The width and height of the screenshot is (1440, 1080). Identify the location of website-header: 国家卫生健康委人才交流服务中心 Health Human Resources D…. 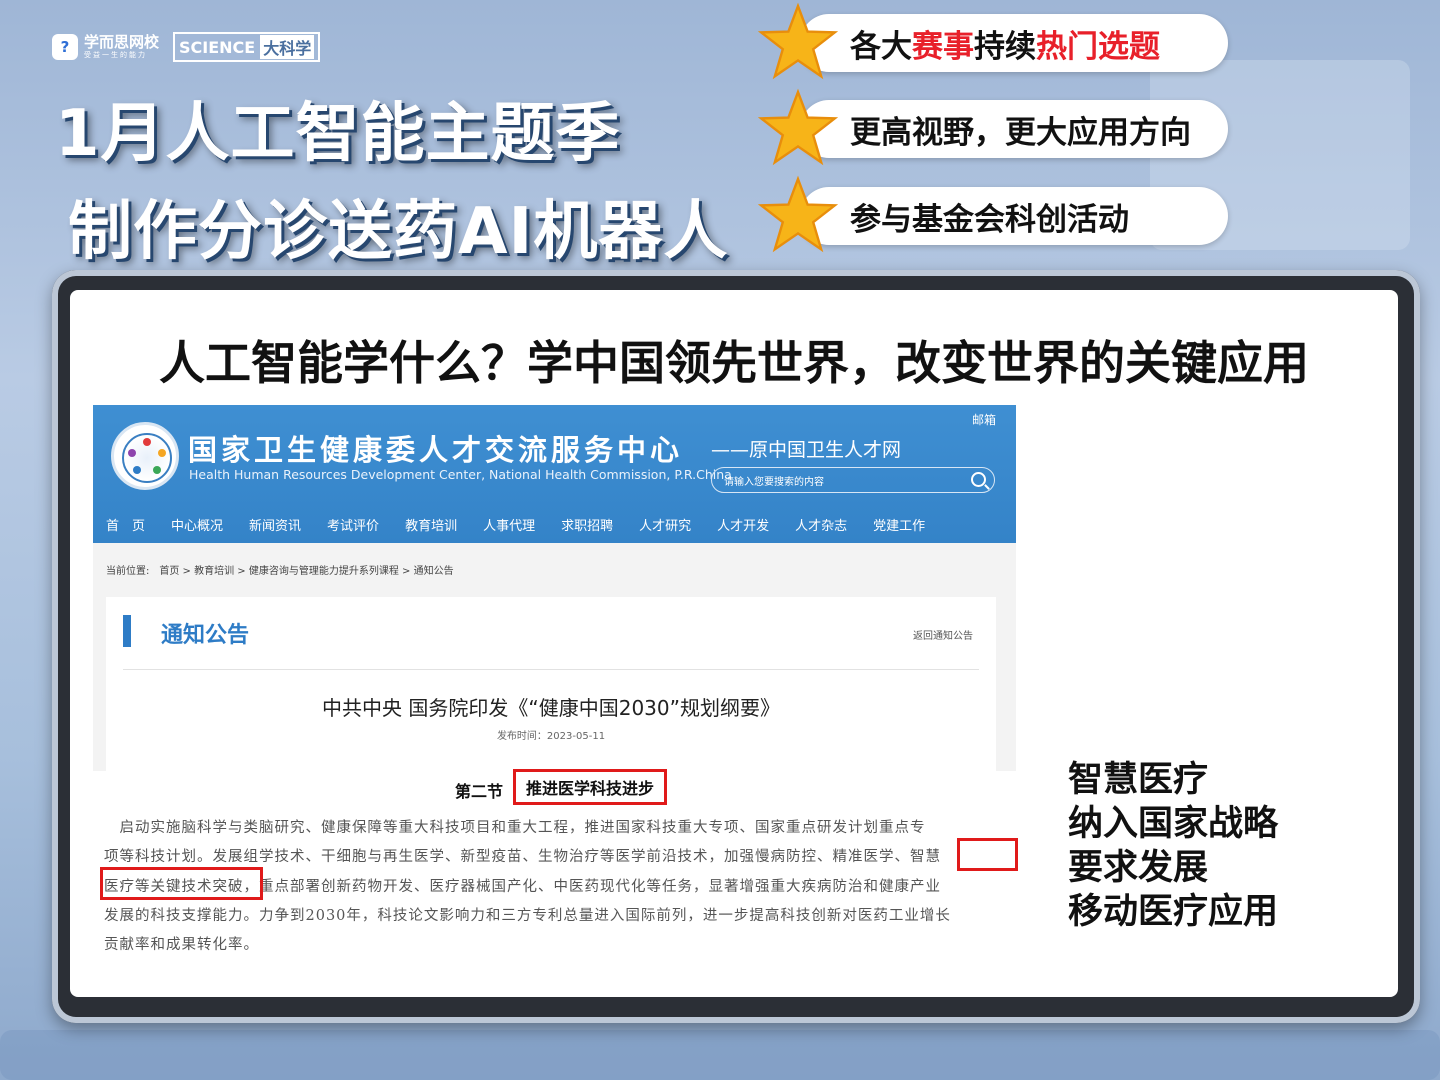
(554, 474).